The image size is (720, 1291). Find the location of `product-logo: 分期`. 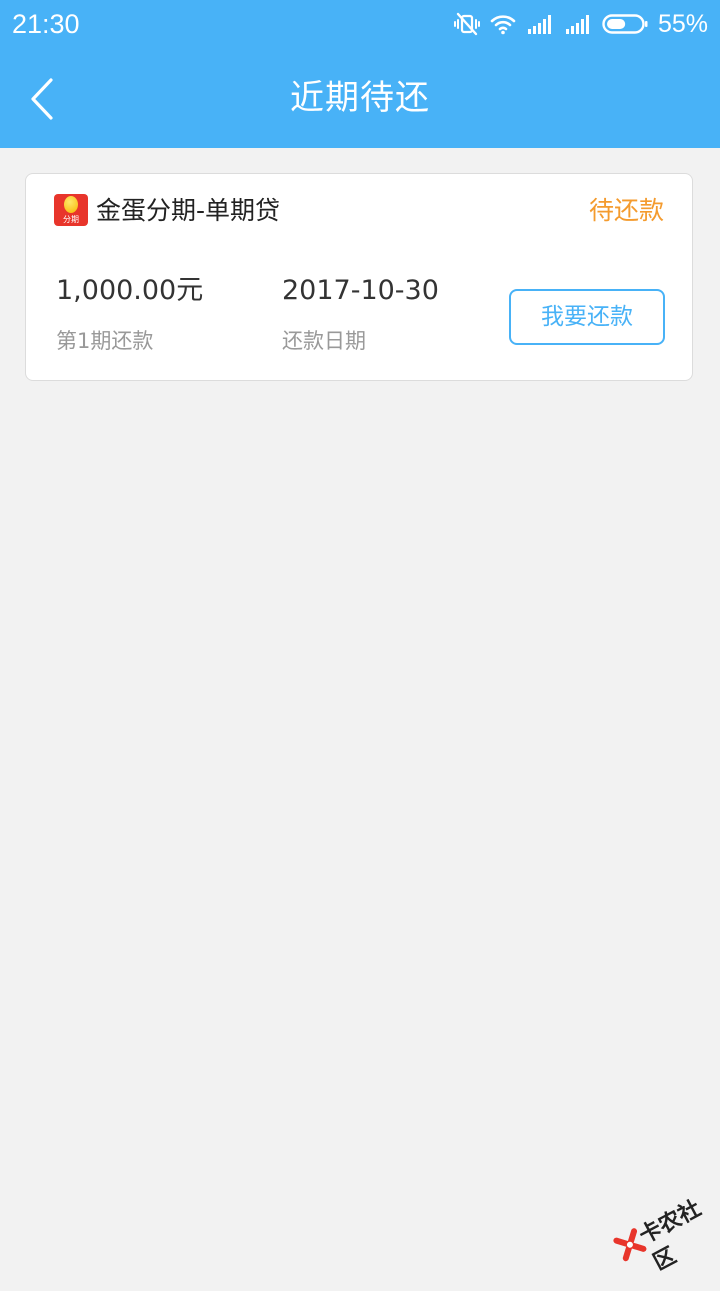

product-logo: 分期 is located at coordinates (71, 210).